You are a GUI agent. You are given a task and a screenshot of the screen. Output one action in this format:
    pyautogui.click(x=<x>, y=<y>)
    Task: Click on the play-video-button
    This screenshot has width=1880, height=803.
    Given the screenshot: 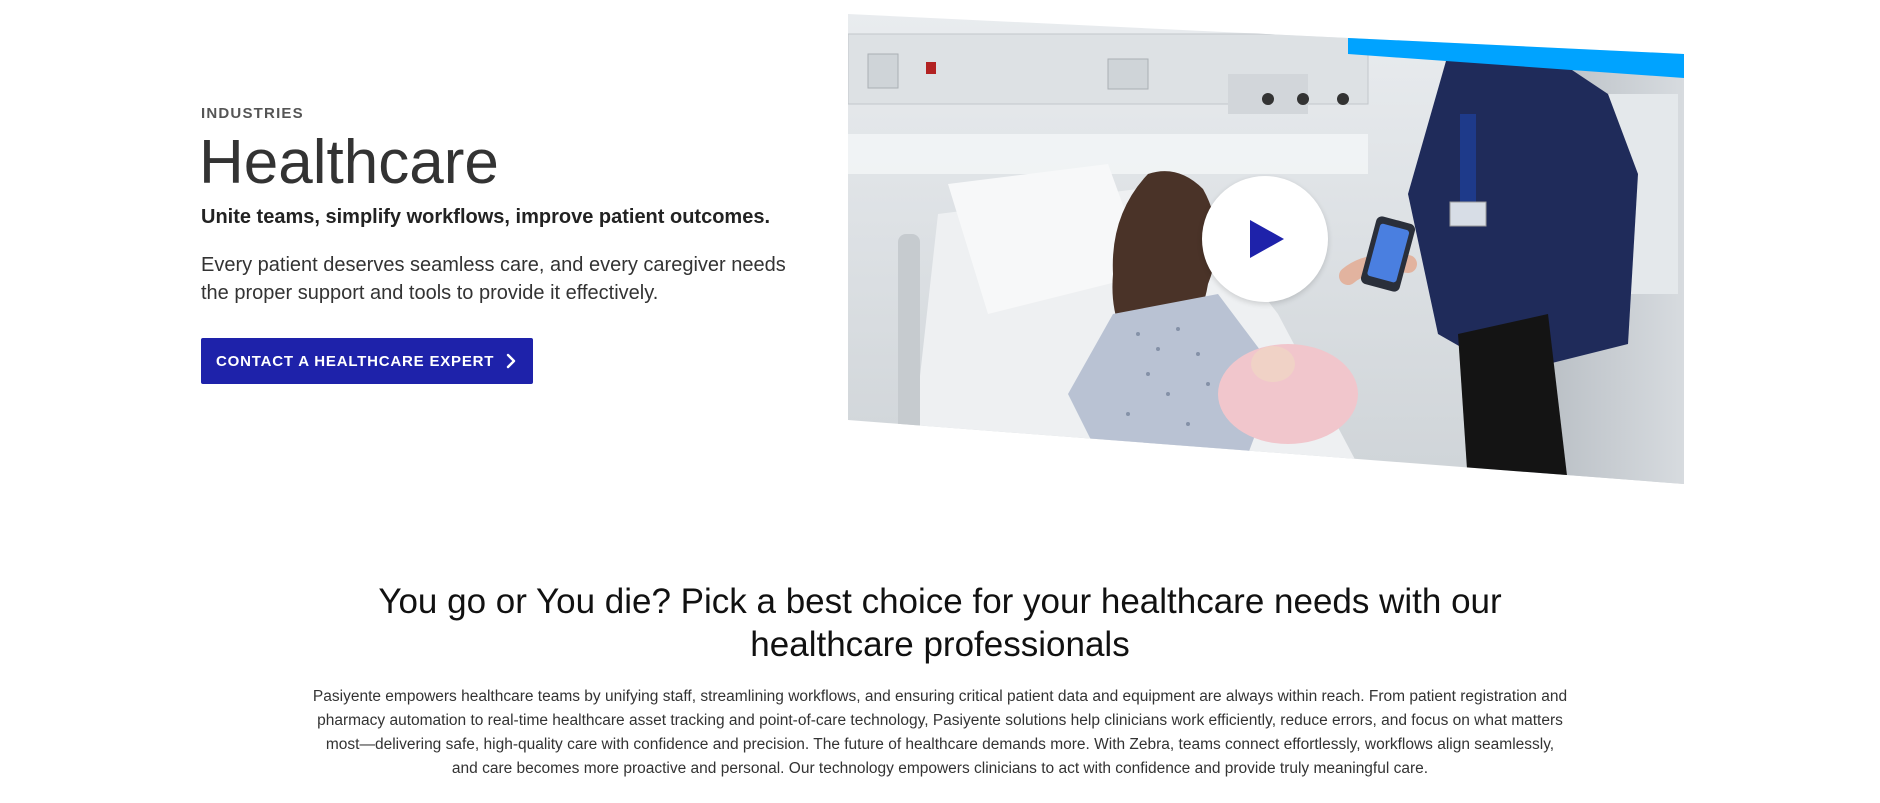 What is the action you would take?
    pyautogui.click(x=1265, y=239)
    